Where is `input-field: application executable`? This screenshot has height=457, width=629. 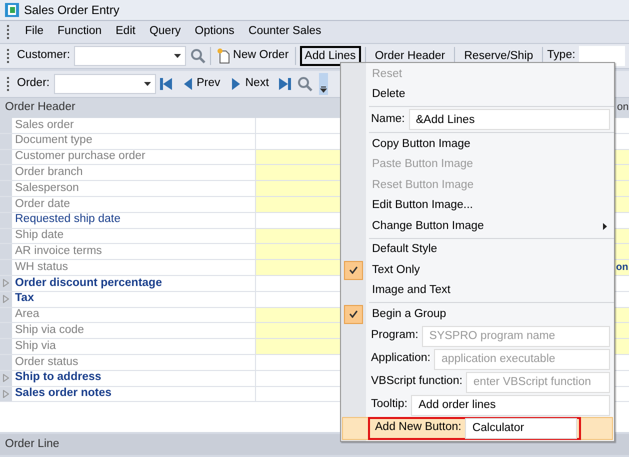
input-field: application executable is located at coordinates (522, 359).